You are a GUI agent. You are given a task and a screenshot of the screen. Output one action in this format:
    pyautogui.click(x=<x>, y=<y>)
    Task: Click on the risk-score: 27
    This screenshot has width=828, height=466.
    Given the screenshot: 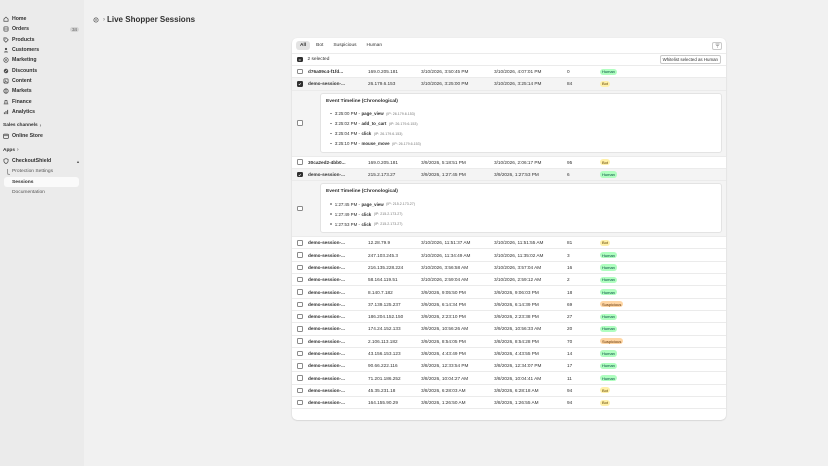 What is the action you would take?
    pyautogui.click(x=570, y=317)
    